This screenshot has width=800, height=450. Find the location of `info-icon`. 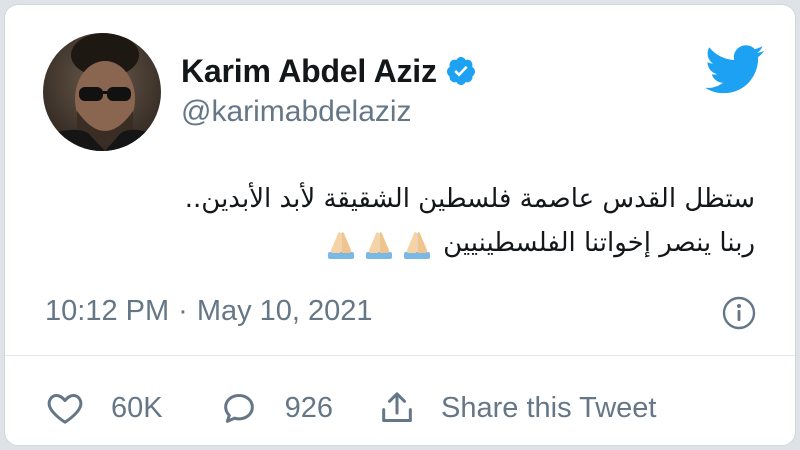

info-icon is located at coordinates (739, 313).